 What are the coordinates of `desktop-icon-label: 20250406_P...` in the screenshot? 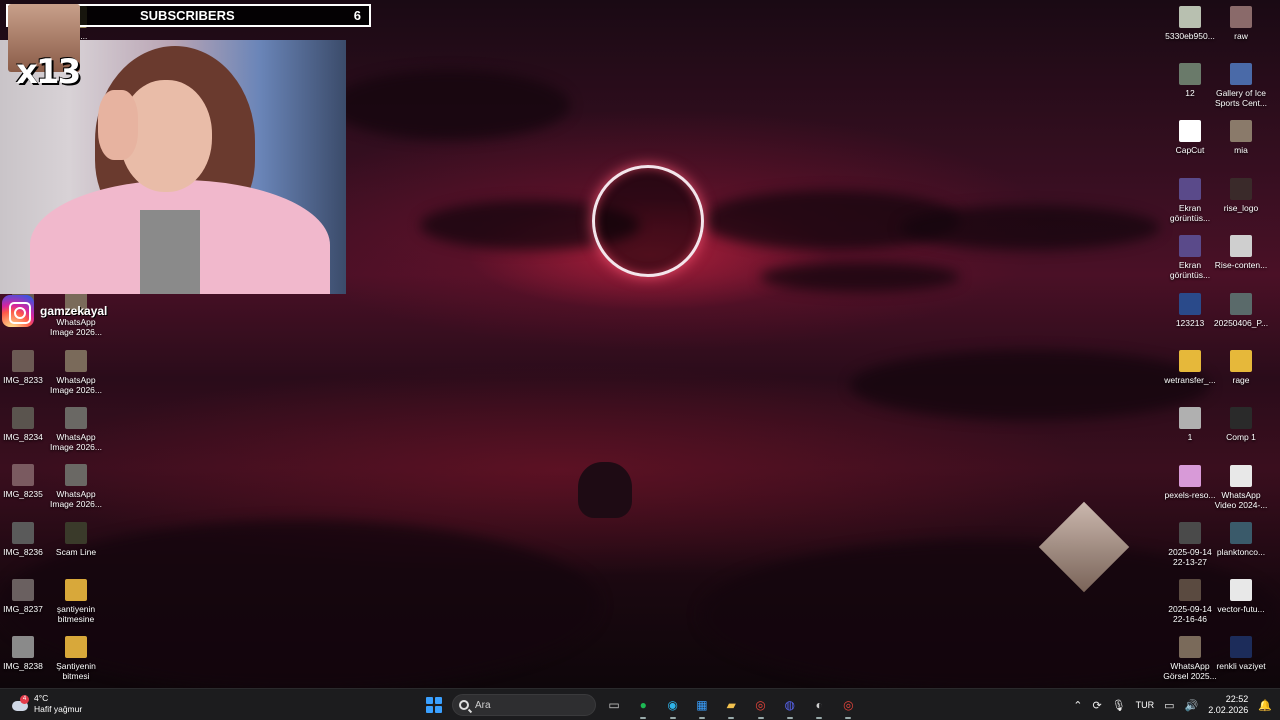 It's located at (1241, 323).